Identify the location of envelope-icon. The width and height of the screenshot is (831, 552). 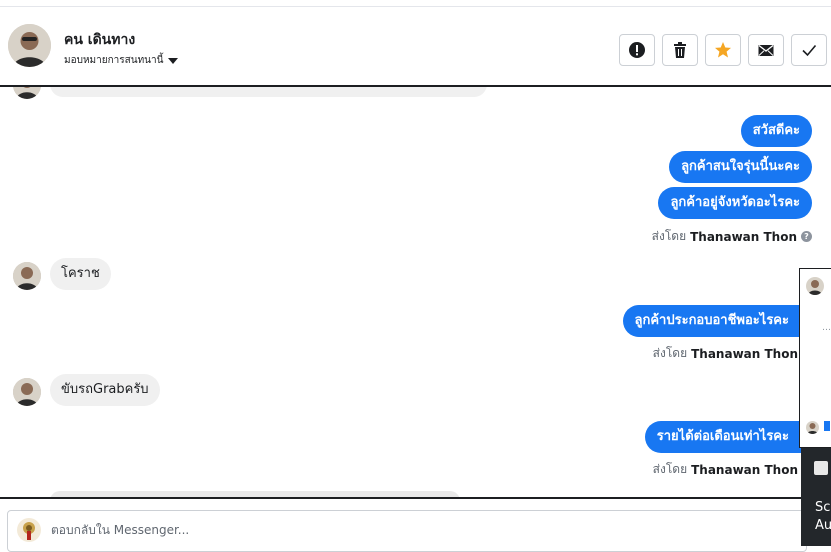
(766, 50).